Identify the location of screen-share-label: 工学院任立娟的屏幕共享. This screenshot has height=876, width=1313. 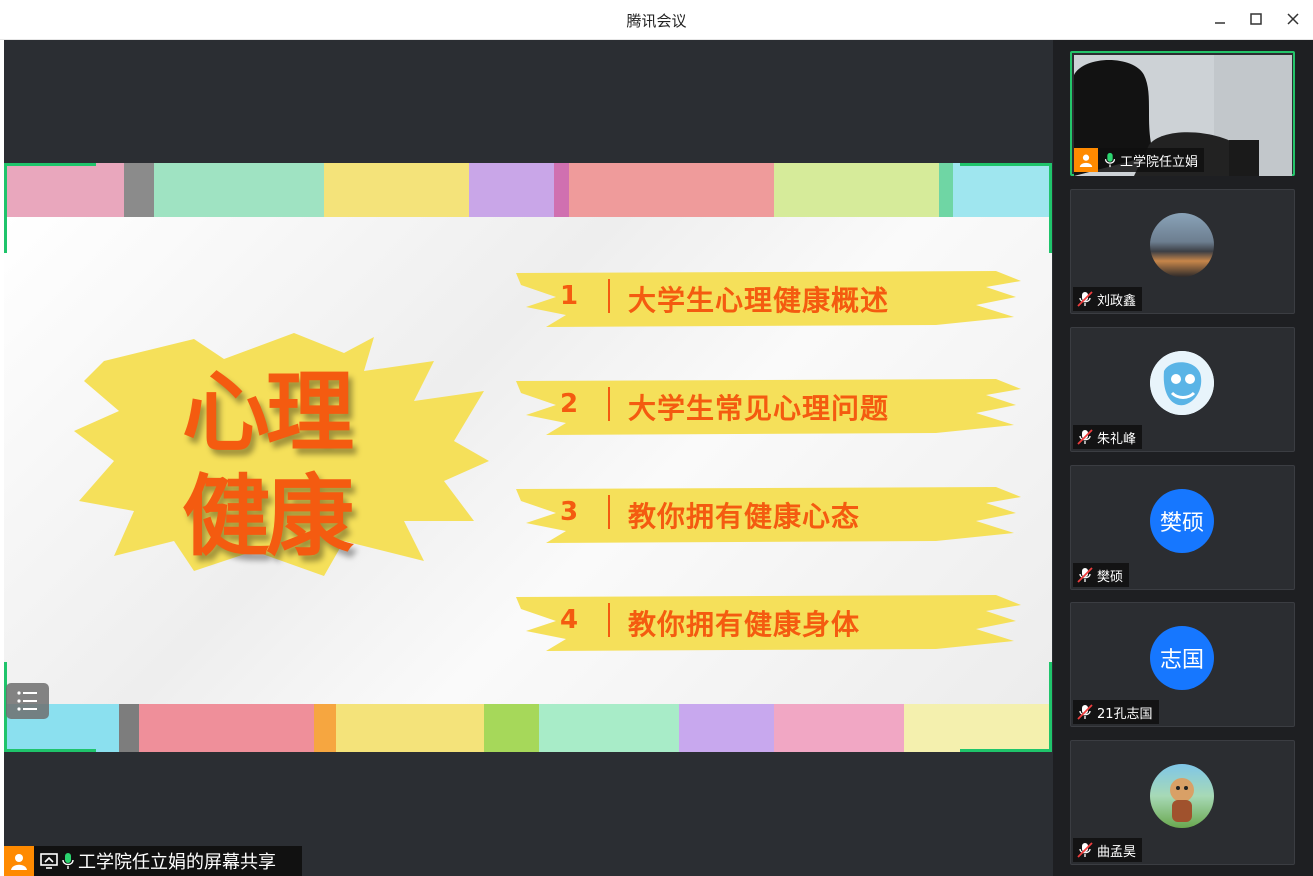
(177, 862).